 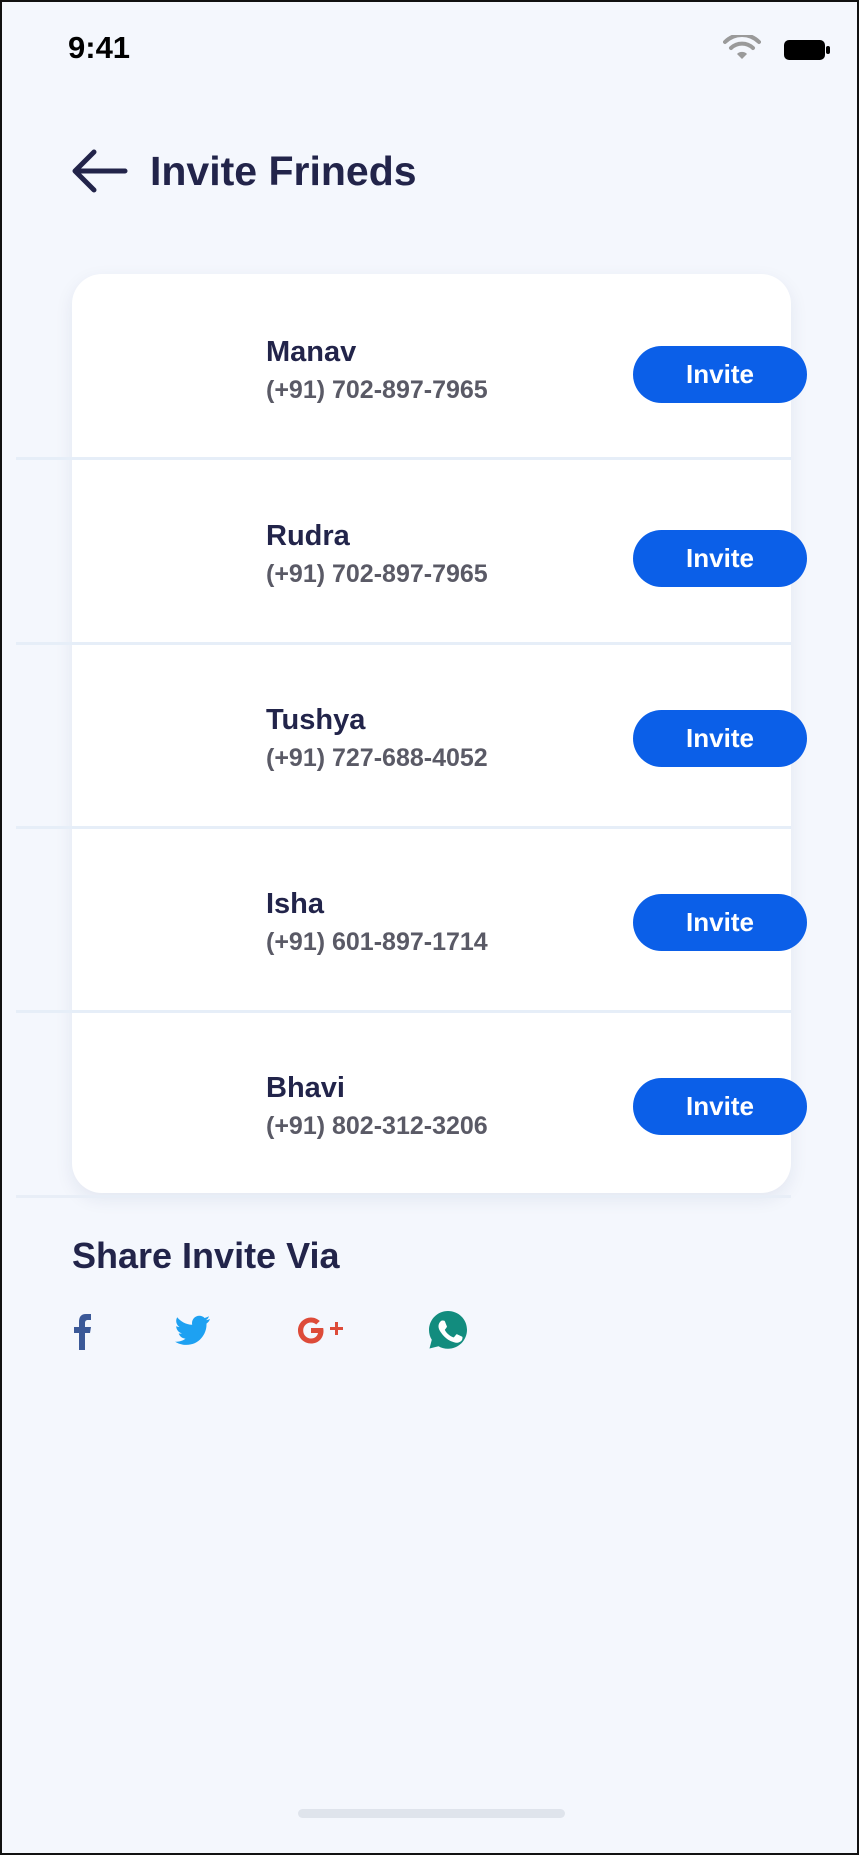 What do you see at coordinates (316, 720) in the screenshot?
I see `contact-name: Tushya` at bounding box center [316, 720].